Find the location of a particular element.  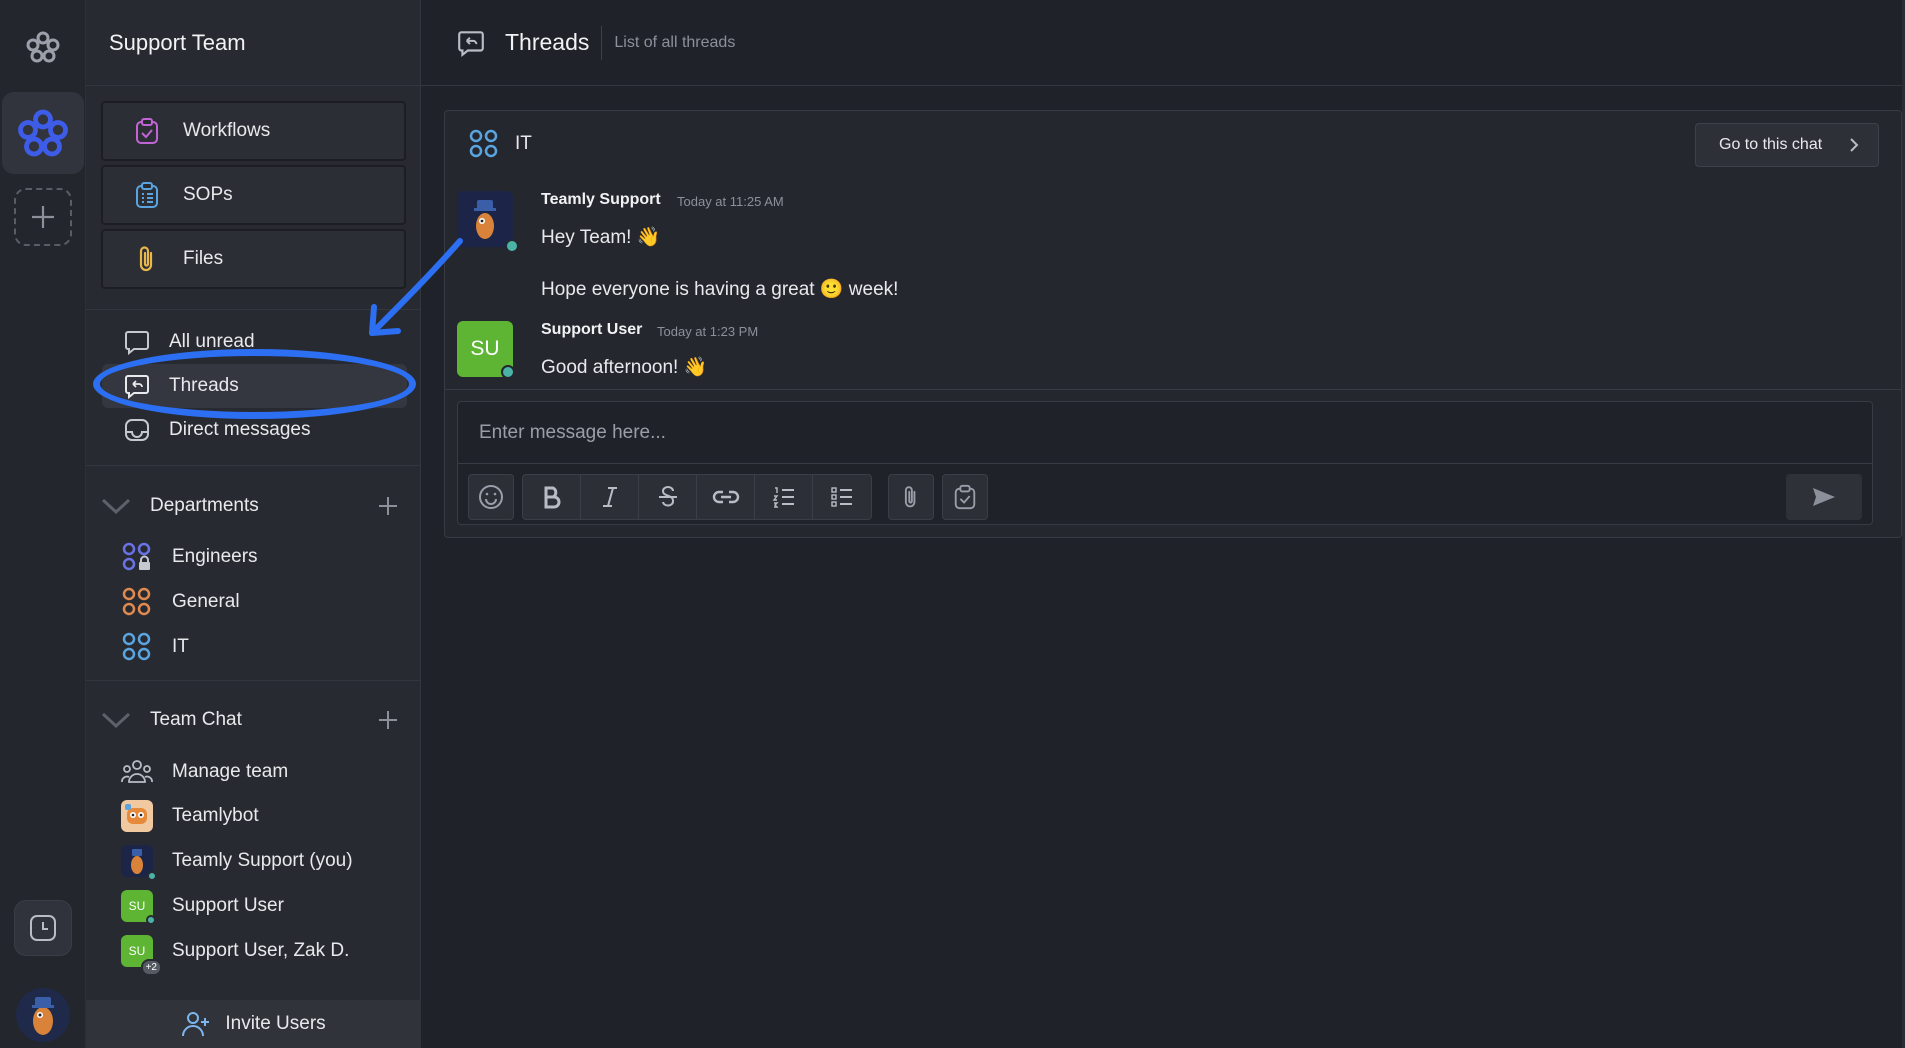

chat-support-user: SU Support User is located at coordinates (265, 906).